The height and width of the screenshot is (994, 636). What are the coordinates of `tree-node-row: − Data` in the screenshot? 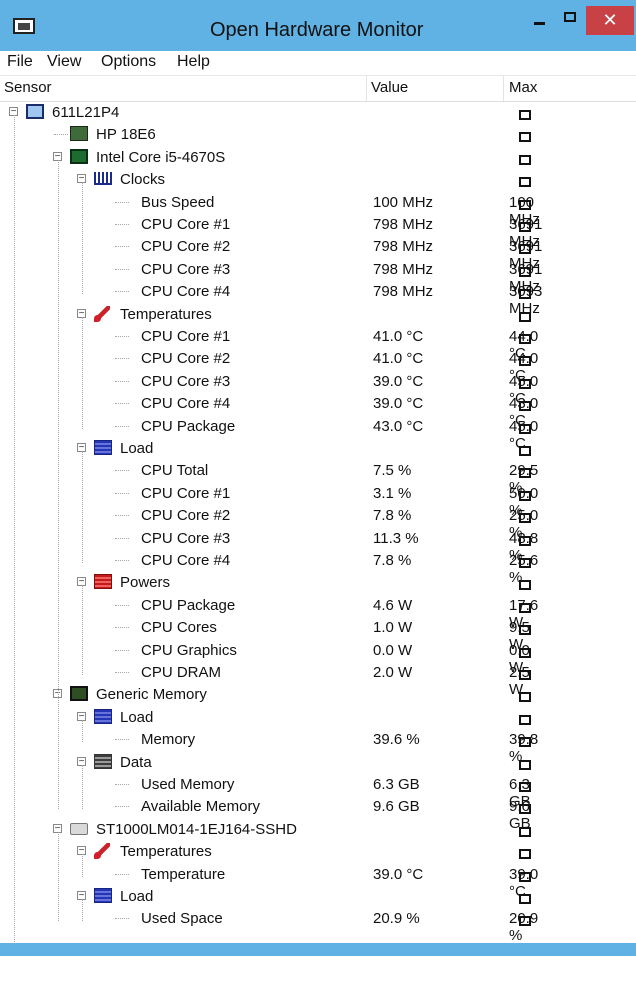 It's located at (318, 762).